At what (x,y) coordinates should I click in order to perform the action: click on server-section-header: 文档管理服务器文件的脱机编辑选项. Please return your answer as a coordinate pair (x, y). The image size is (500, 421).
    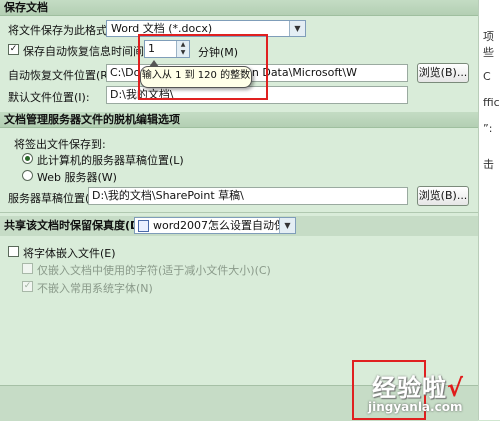
    Looking at the image, I should click on (239, 120).